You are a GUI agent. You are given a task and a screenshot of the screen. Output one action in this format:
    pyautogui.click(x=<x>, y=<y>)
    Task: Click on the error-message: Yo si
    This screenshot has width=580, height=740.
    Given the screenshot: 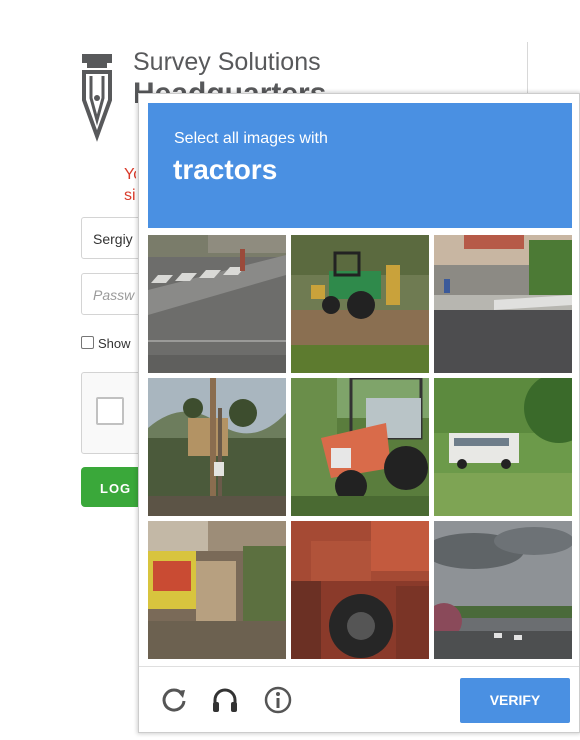 What is the action you would take?
    pyautogui.click(x=130, y=185)
    